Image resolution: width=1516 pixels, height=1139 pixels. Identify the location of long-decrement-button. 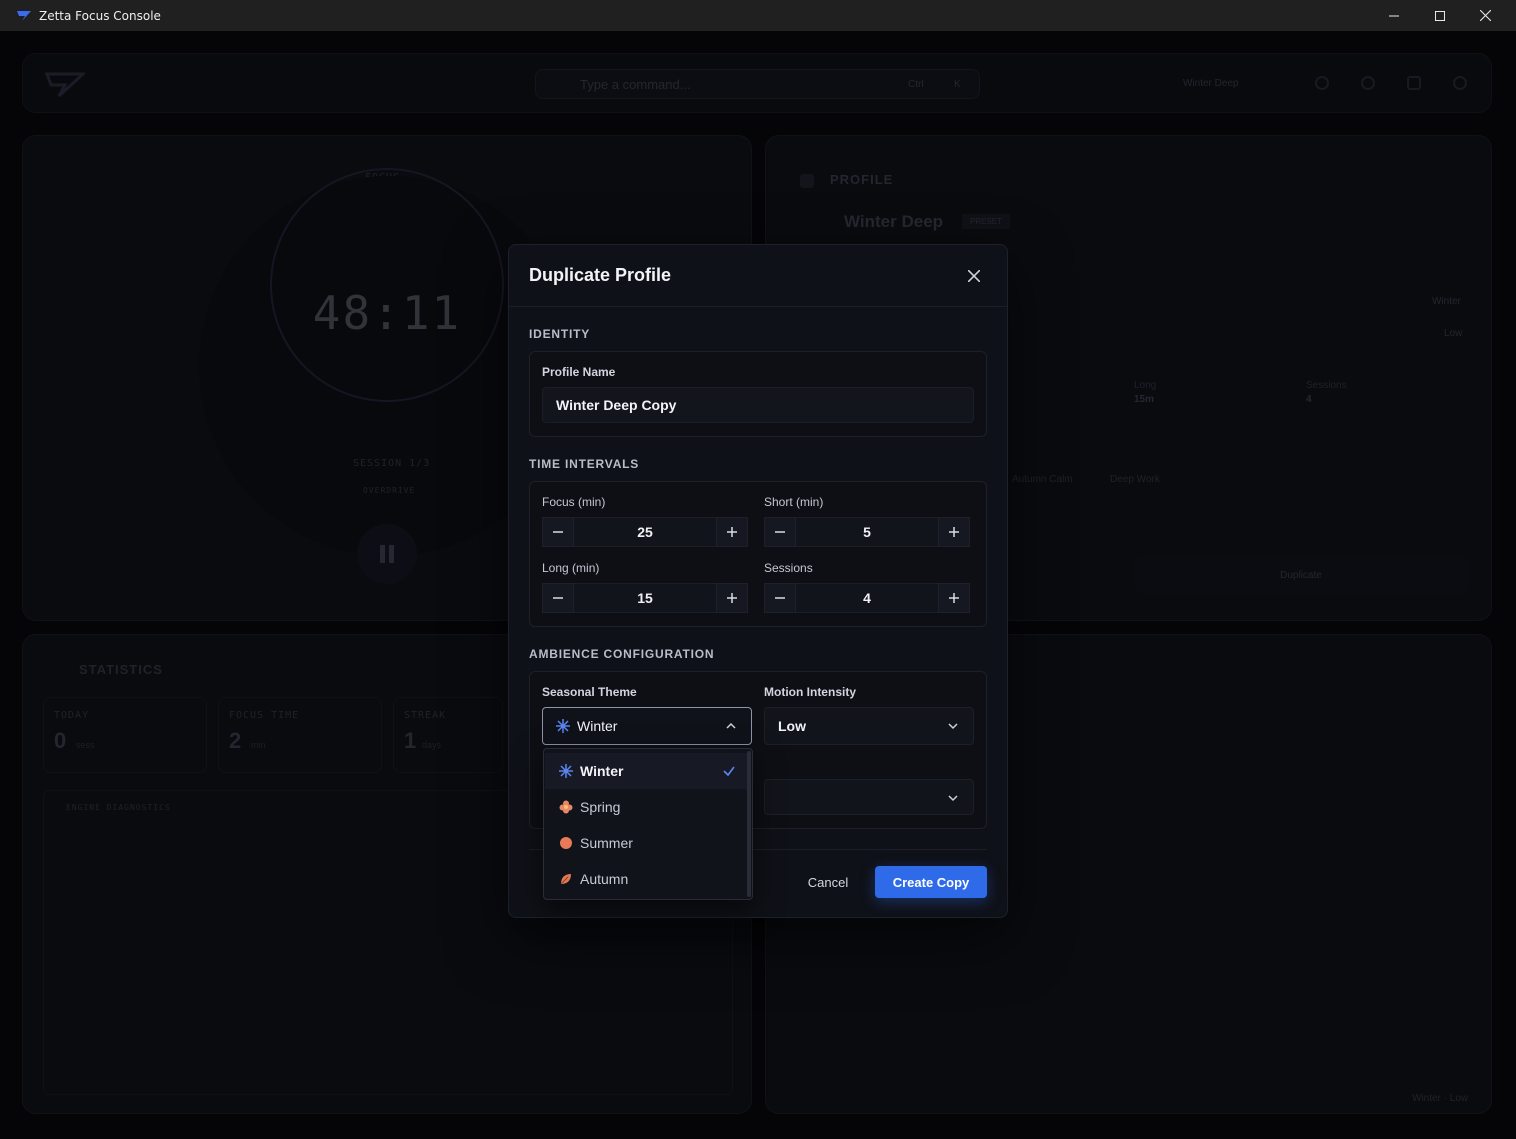
(558, 598).